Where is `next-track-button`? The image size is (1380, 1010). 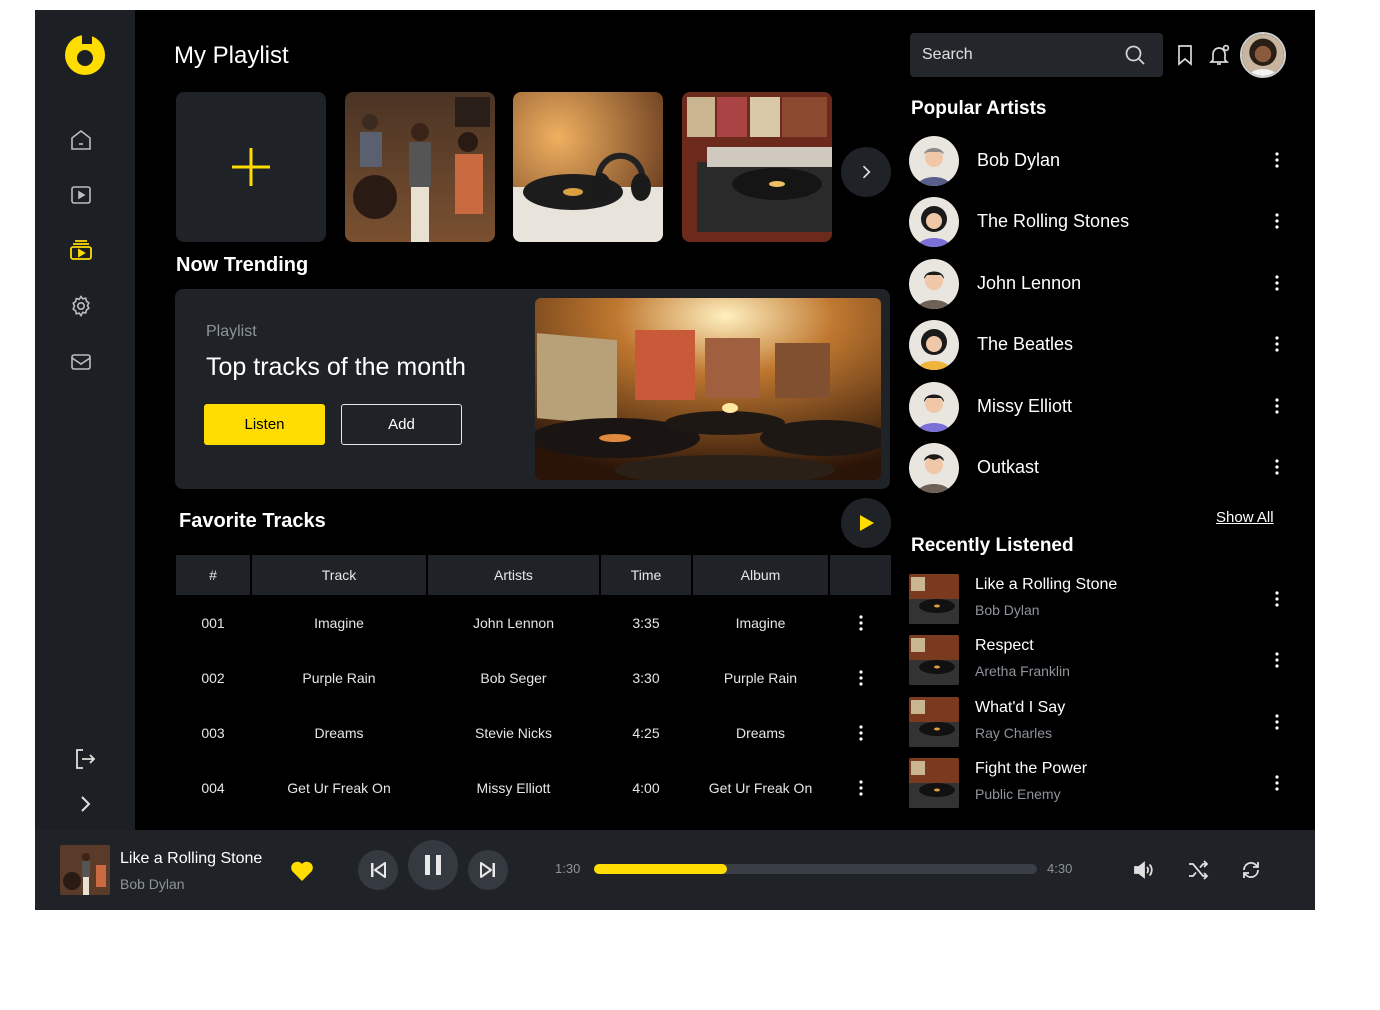 next-track-button is located at coordinates (488, 870).